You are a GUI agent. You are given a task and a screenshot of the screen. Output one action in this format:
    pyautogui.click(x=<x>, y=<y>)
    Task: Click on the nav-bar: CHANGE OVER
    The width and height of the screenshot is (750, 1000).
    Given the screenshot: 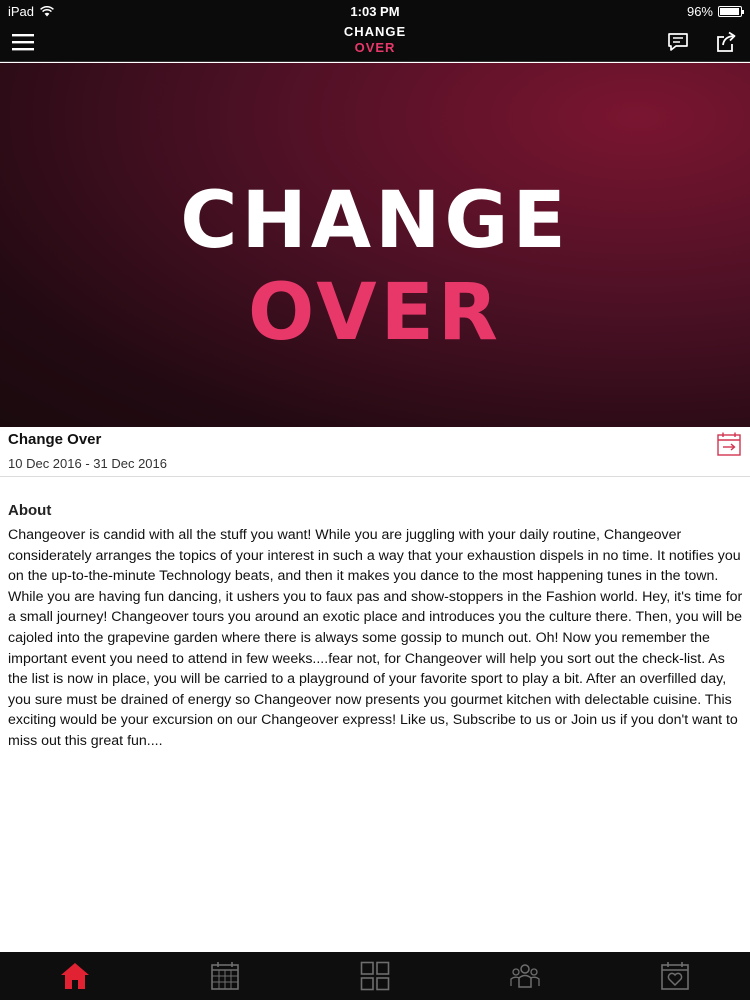 What is the action you would take?
    pyautogui.click(x=375, y=42)
    